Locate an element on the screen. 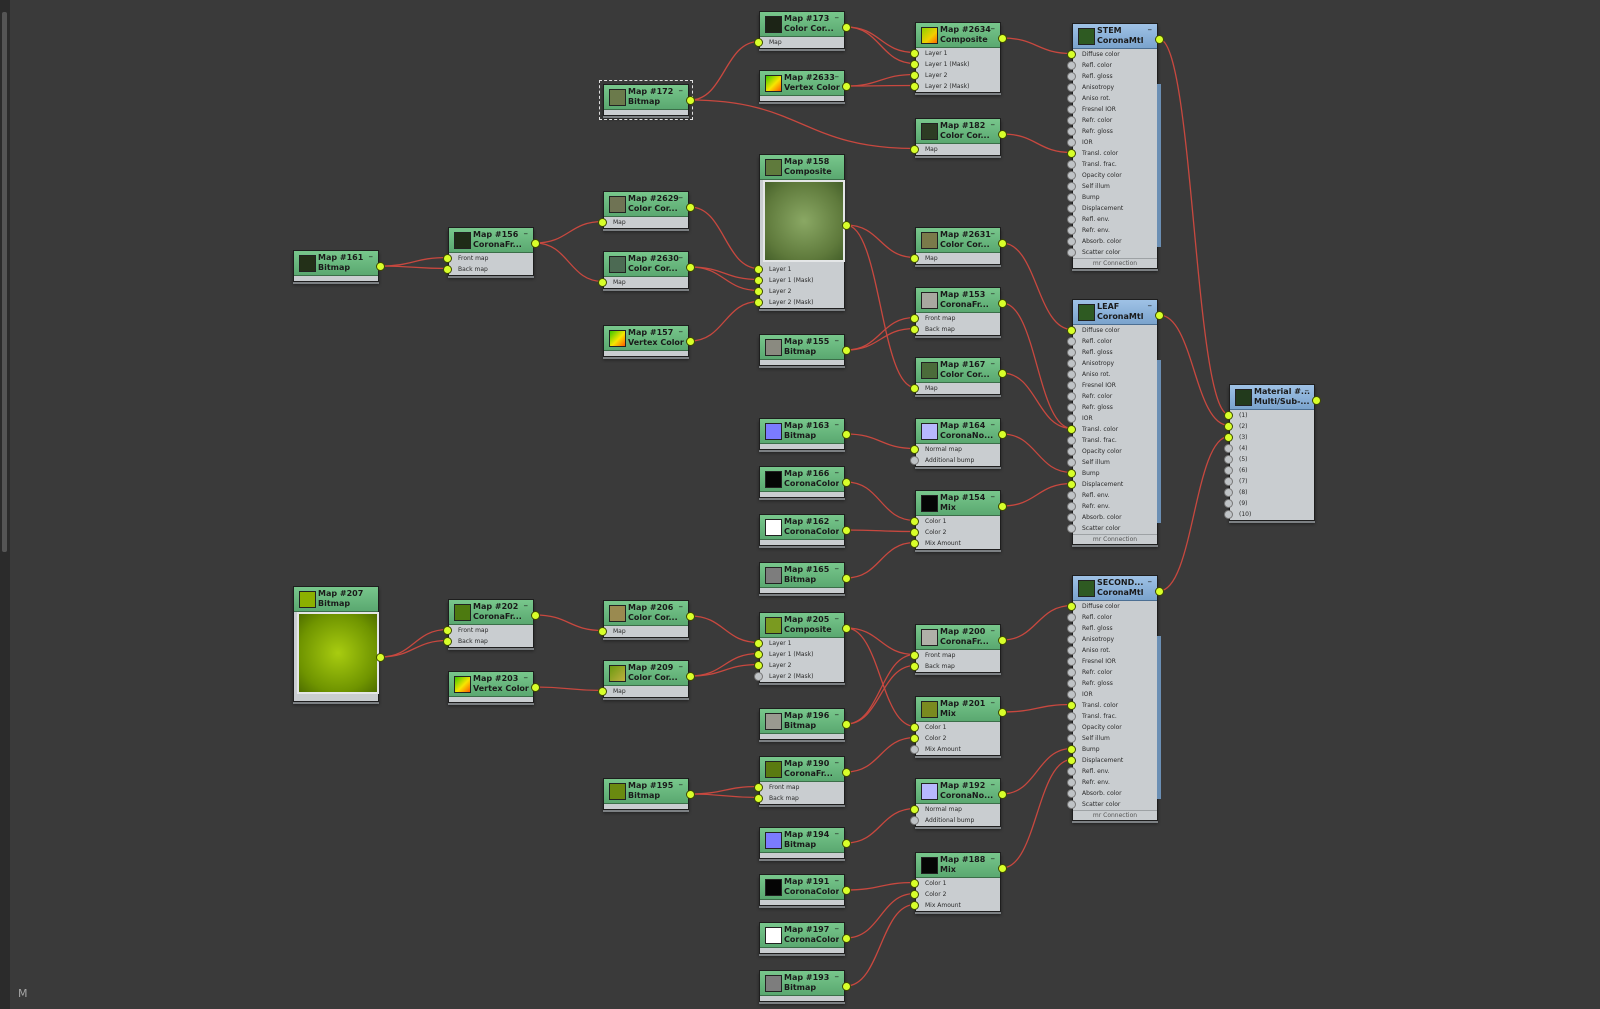 The width and height of the screenshot is (1600, 1009). wire-n172-to-n173 is located at coordinates (724, 70).